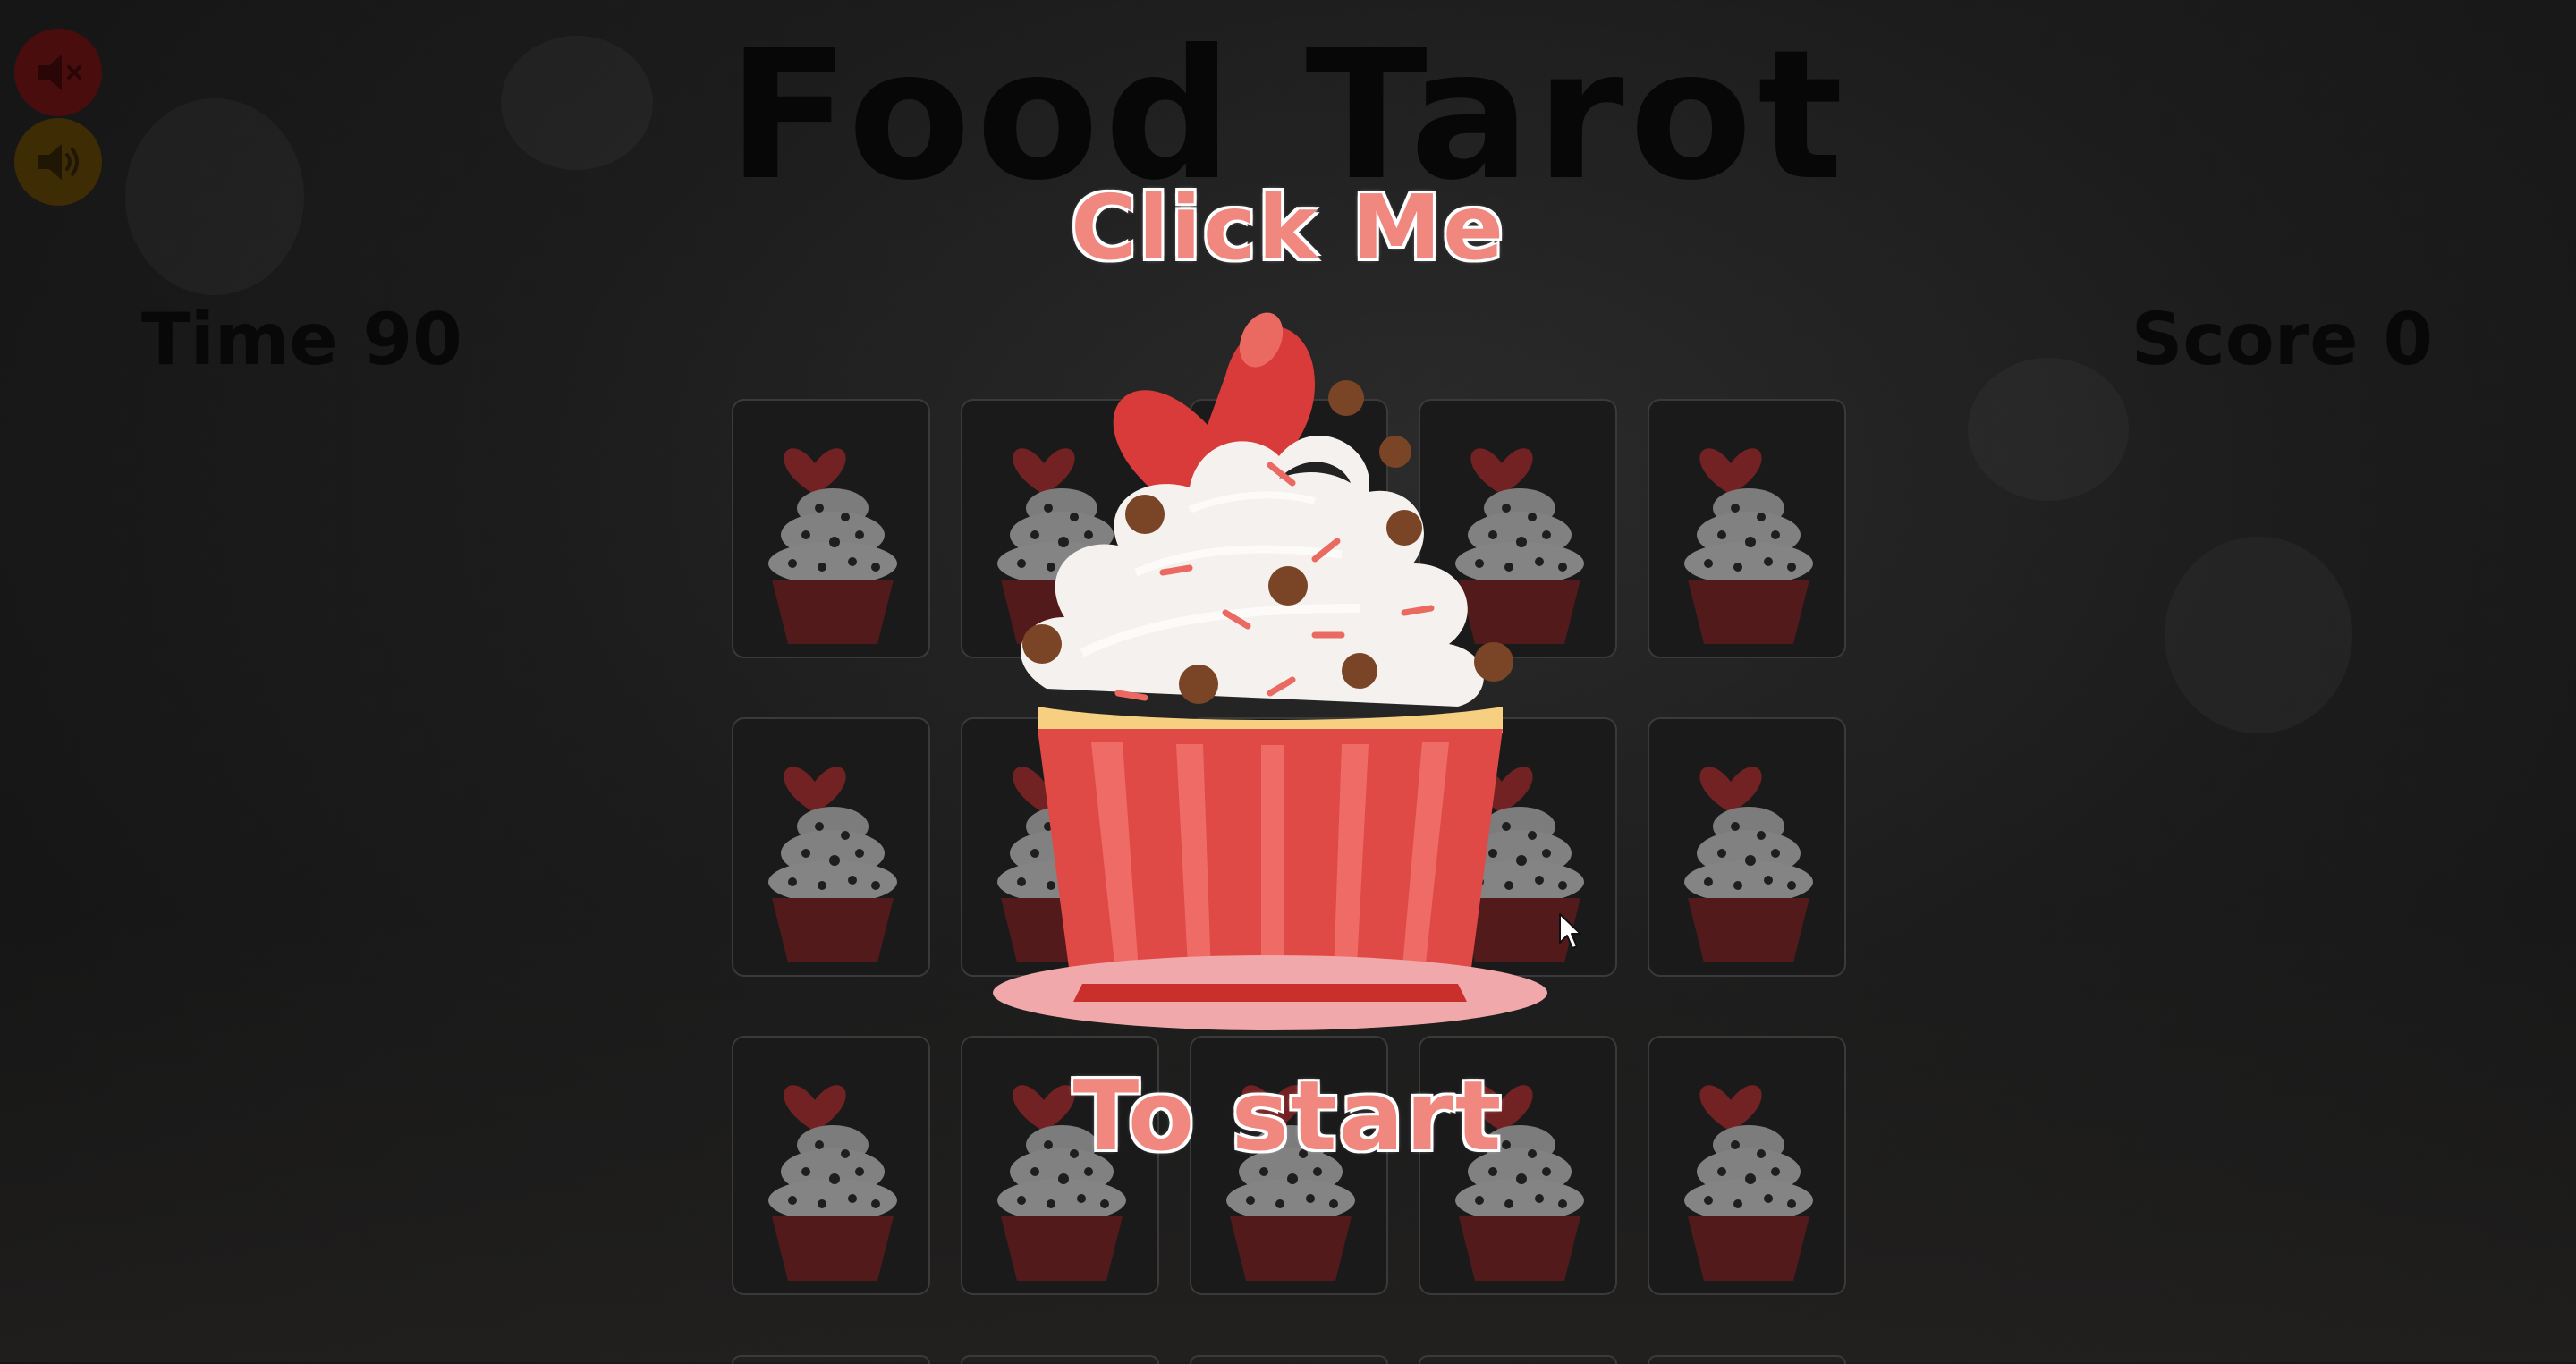 The image size is (2576, 1364). Describe the element at coordinates (1570, 931) in the screenshot. I see `mouse-cursor-icon` at that location.